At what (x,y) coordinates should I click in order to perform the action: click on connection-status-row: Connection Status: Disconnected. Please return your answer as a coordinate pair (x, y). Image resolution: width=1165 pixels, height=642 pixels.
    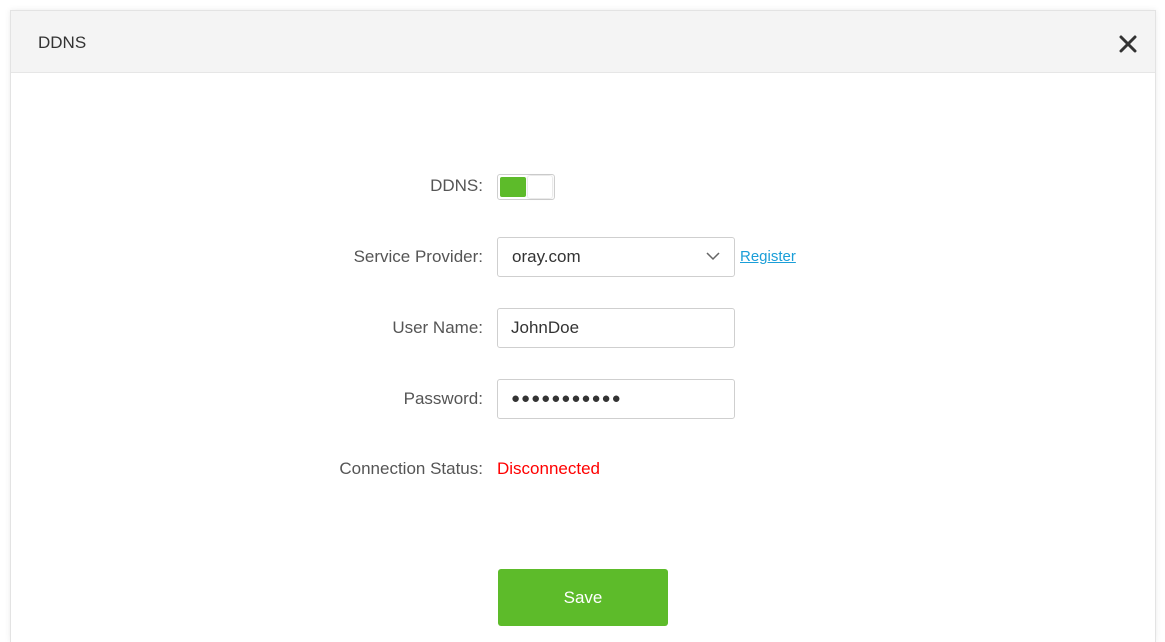
    Looking at the image, I should click on (583, 469).